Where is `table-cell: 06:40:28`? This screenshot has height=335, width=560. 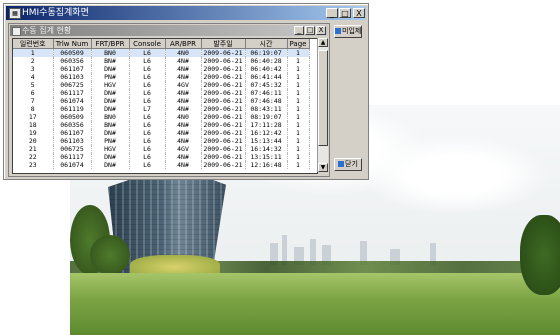 table-cell: 06:40:28 is located at coordinates (266, 61).